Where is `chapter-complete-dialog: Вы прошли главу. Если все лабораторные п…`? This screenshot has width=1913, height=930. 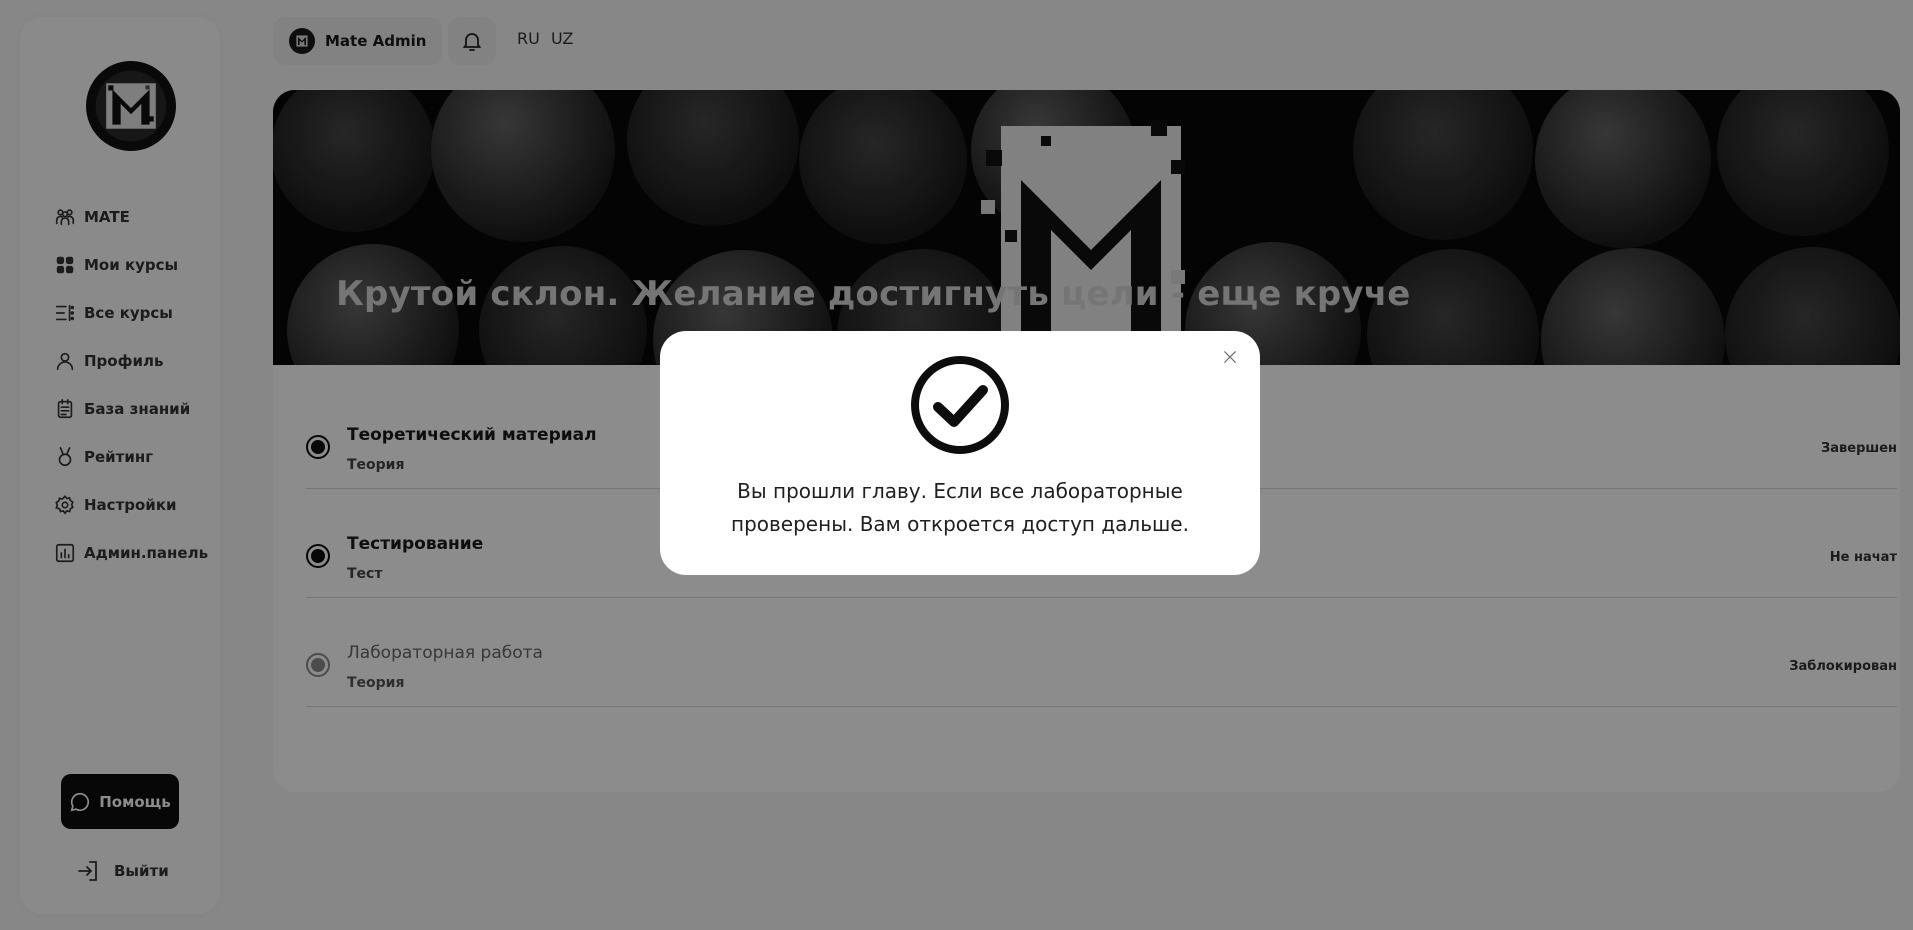 chapter-complete-dialog: Вы прошли главу. Если все лабораторные п… is located at coordinates (960, 453).